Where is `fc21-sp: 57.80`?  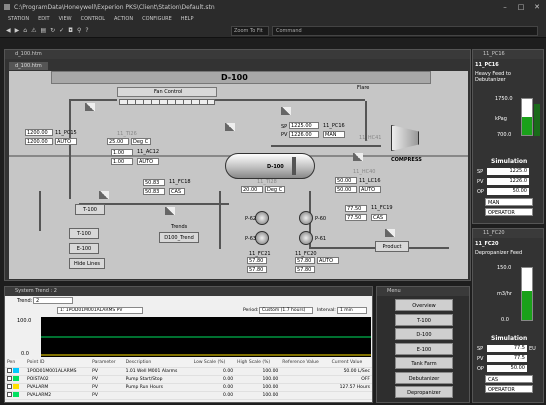
fc21-sp: 57.80 is located at coordinates (257, 260).